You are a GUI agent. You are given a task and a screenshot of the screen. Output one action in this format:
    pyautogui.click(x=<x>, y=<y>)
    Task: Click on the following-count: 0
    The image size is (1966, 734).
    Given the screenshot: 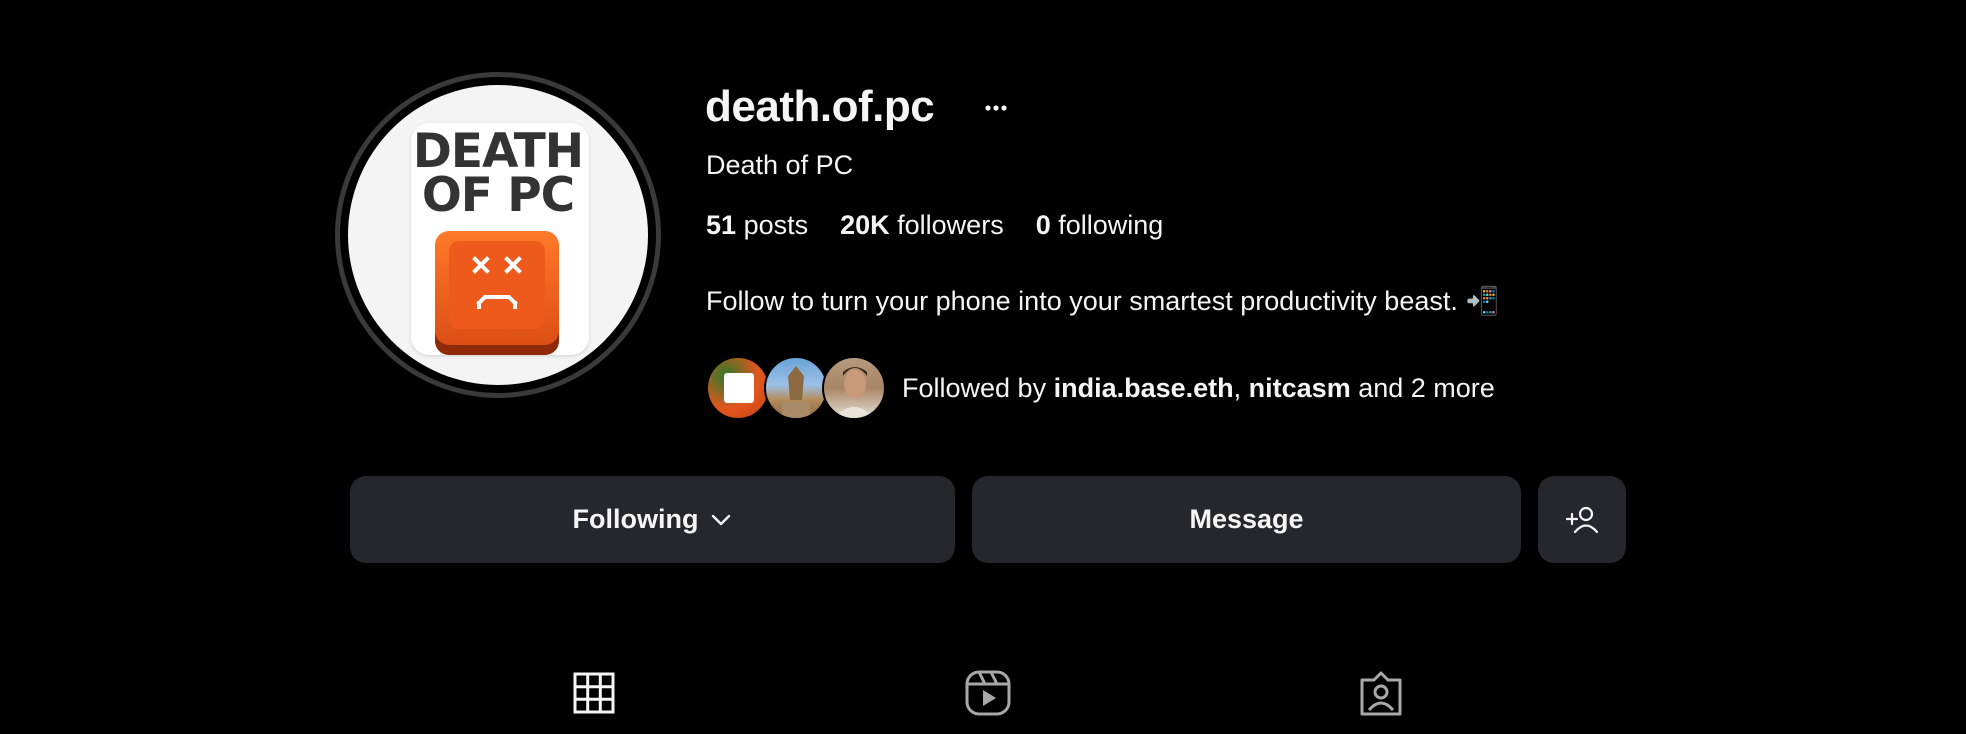 What is the action you would take?
    pyautogui.click(x=1043, y=225)
    